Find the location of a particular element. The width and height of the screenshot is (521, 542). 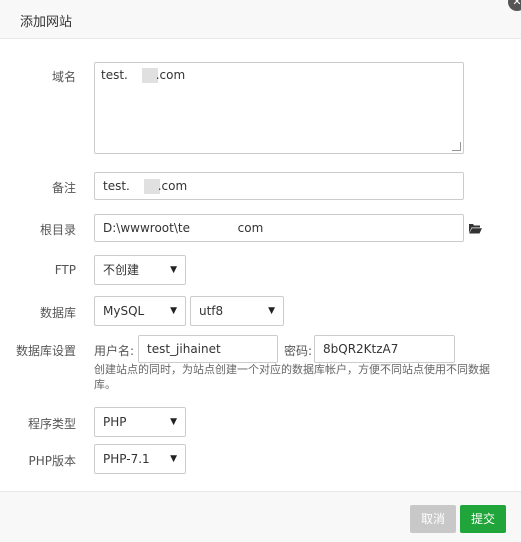

php-version-selected: PHP-7.1 is located at coordinates (126, 459).